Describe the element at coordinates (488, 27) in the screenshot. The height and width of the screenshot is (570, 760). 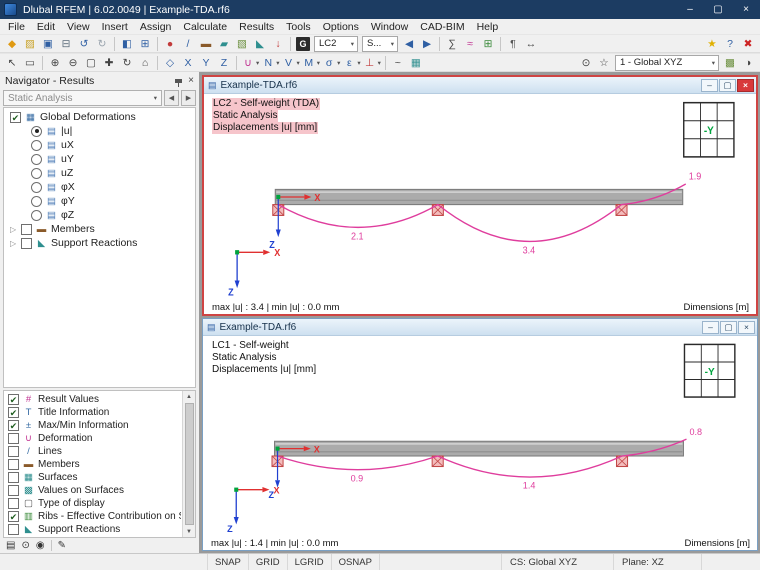
I see `menu-help: Help` at that location.